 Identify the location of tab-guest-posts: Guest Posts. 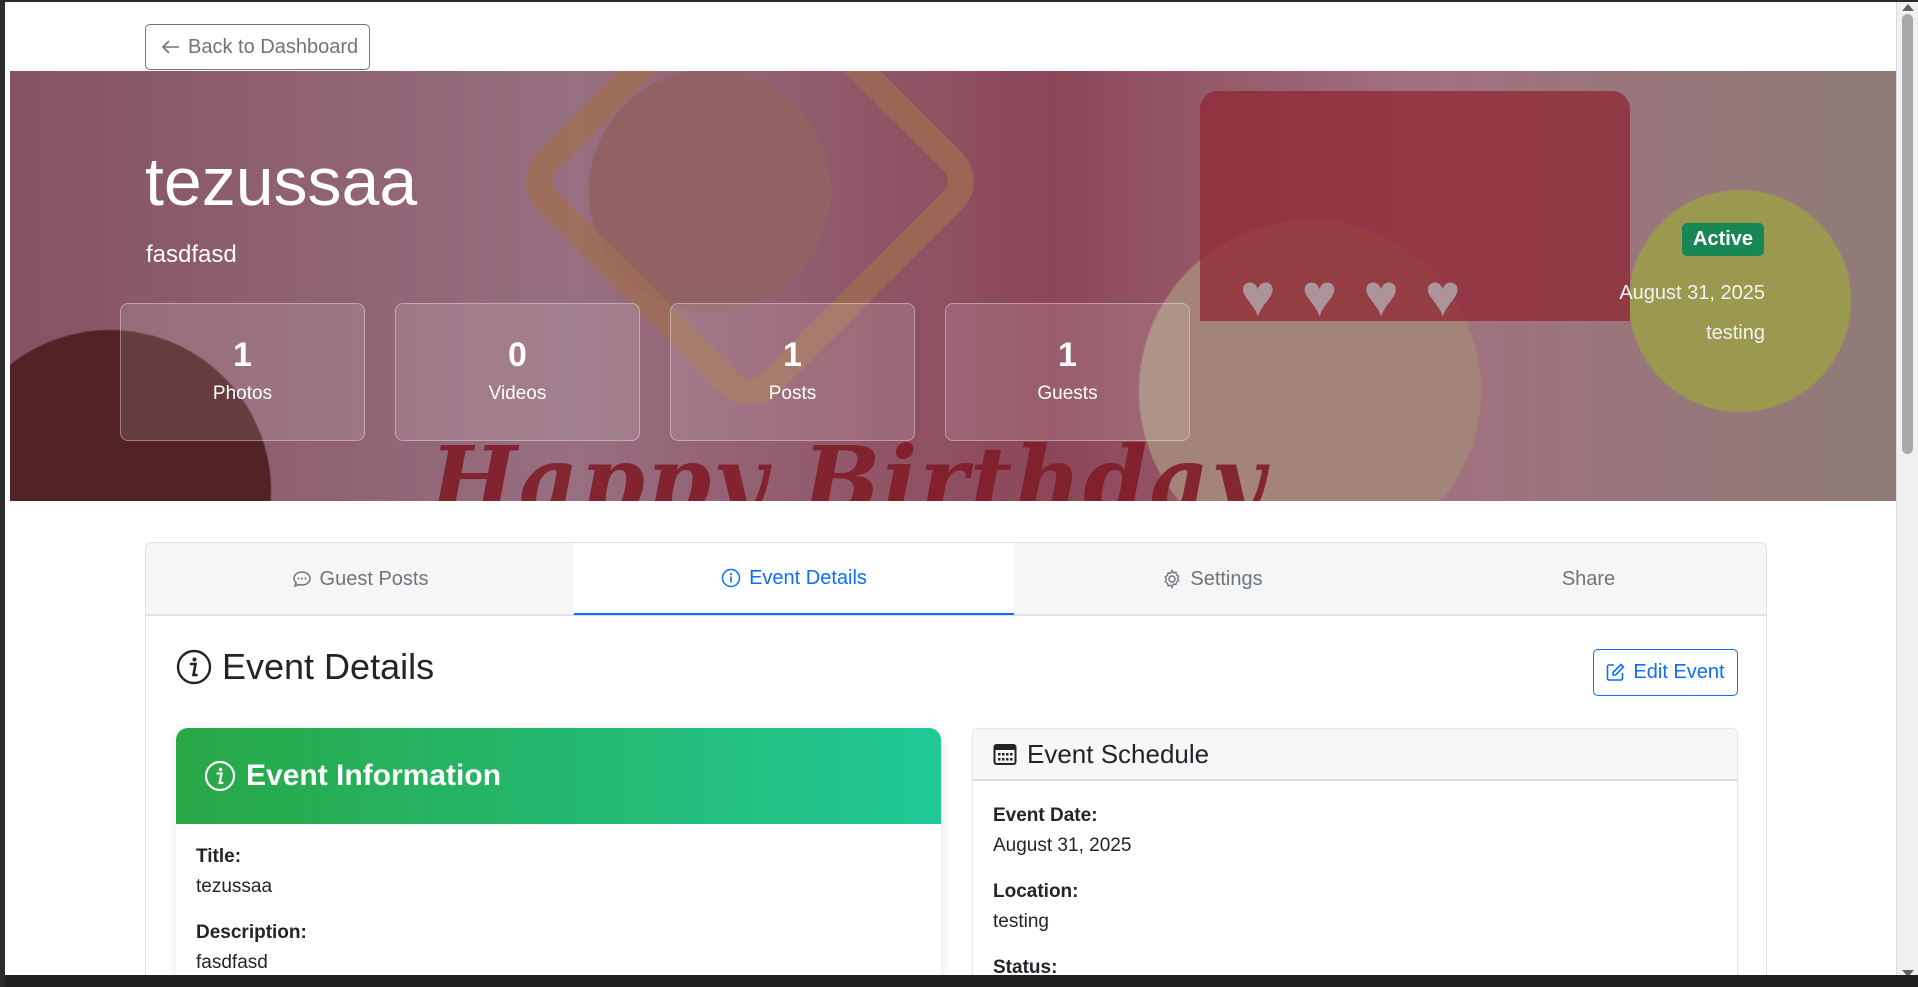
(360, 579).